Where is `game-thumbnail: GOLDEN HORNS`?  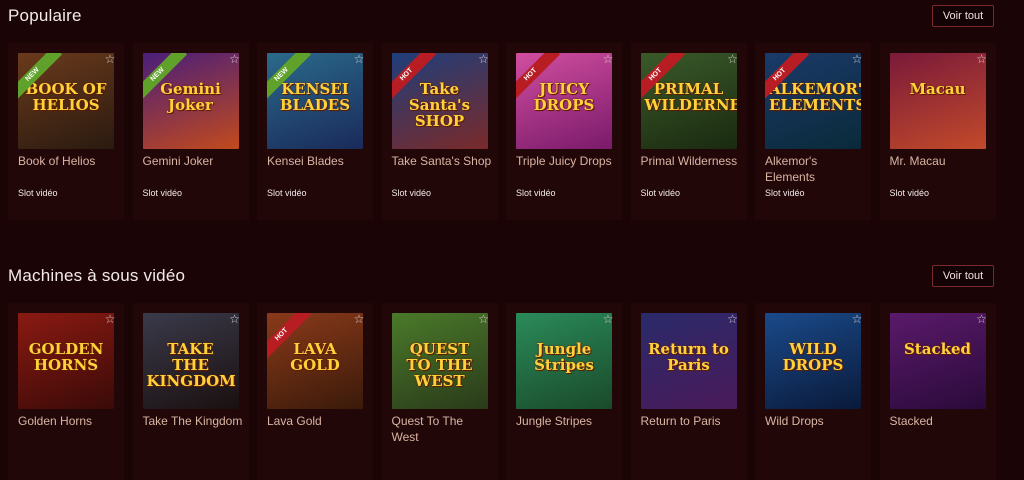 game-thumbnail: GOLDEN HORNS is located at coordinates (66, 361).